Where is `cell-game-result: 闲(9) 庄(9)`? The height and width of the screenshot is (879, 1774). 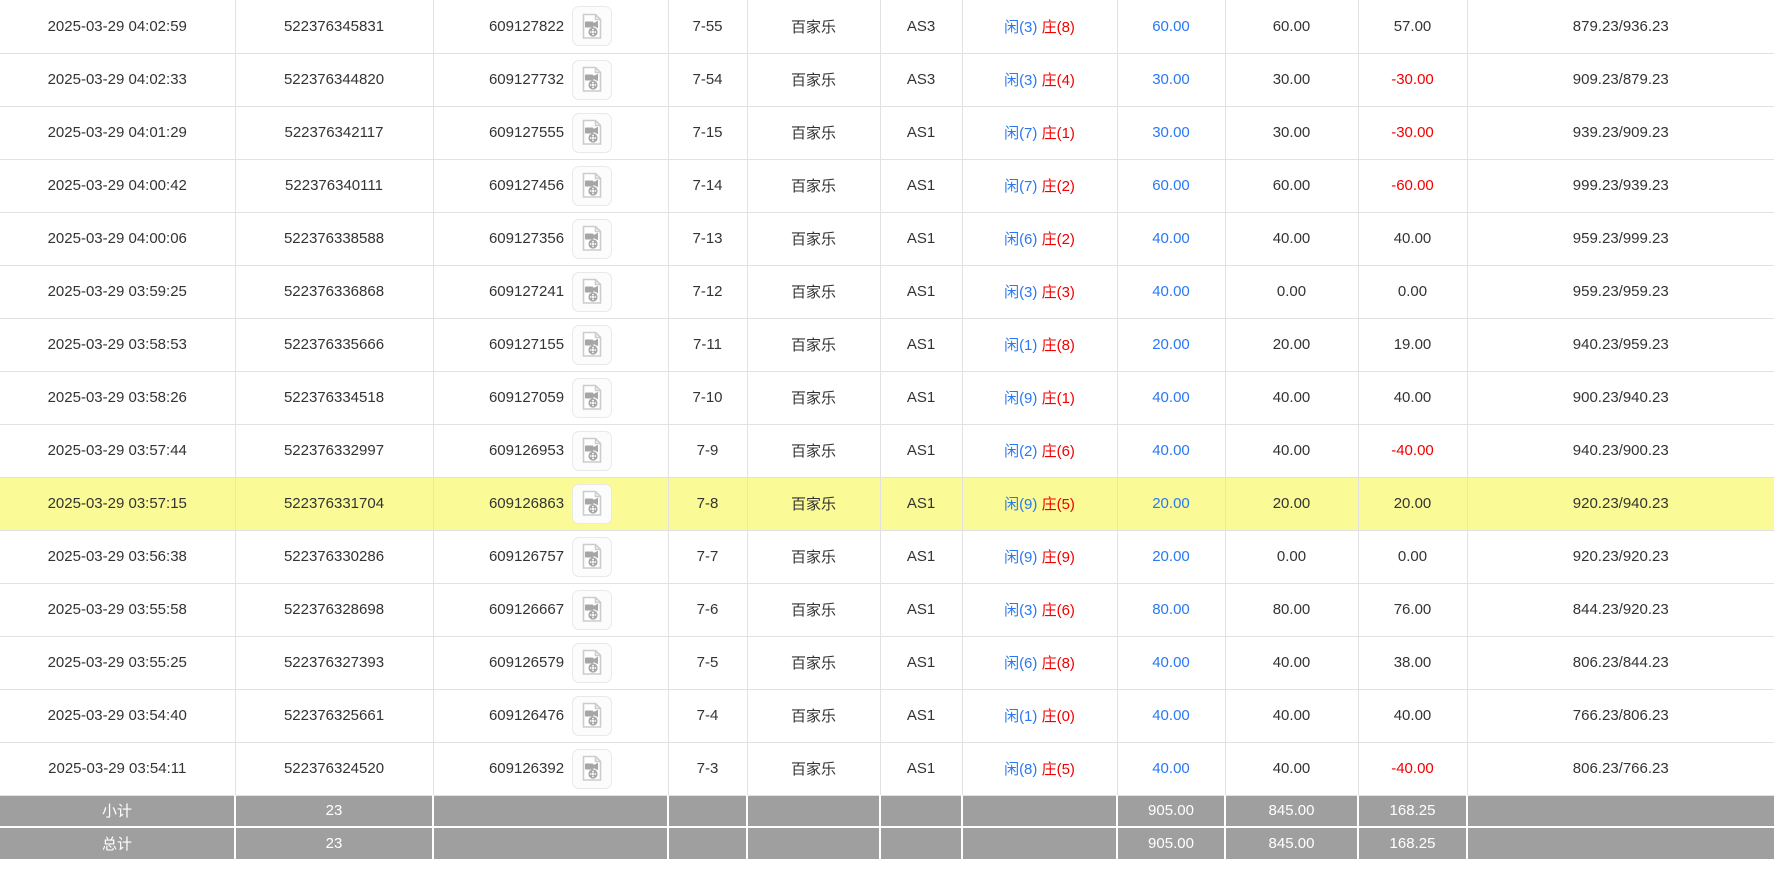 cell-game-result: 闲(9) 庄(9) is located at coordinates (1040, 557).